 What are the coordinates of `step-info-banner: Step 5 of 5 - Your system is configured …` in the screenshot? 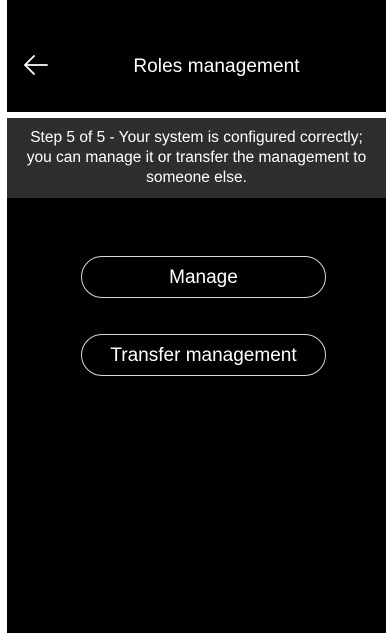 It's located at (196, 158).